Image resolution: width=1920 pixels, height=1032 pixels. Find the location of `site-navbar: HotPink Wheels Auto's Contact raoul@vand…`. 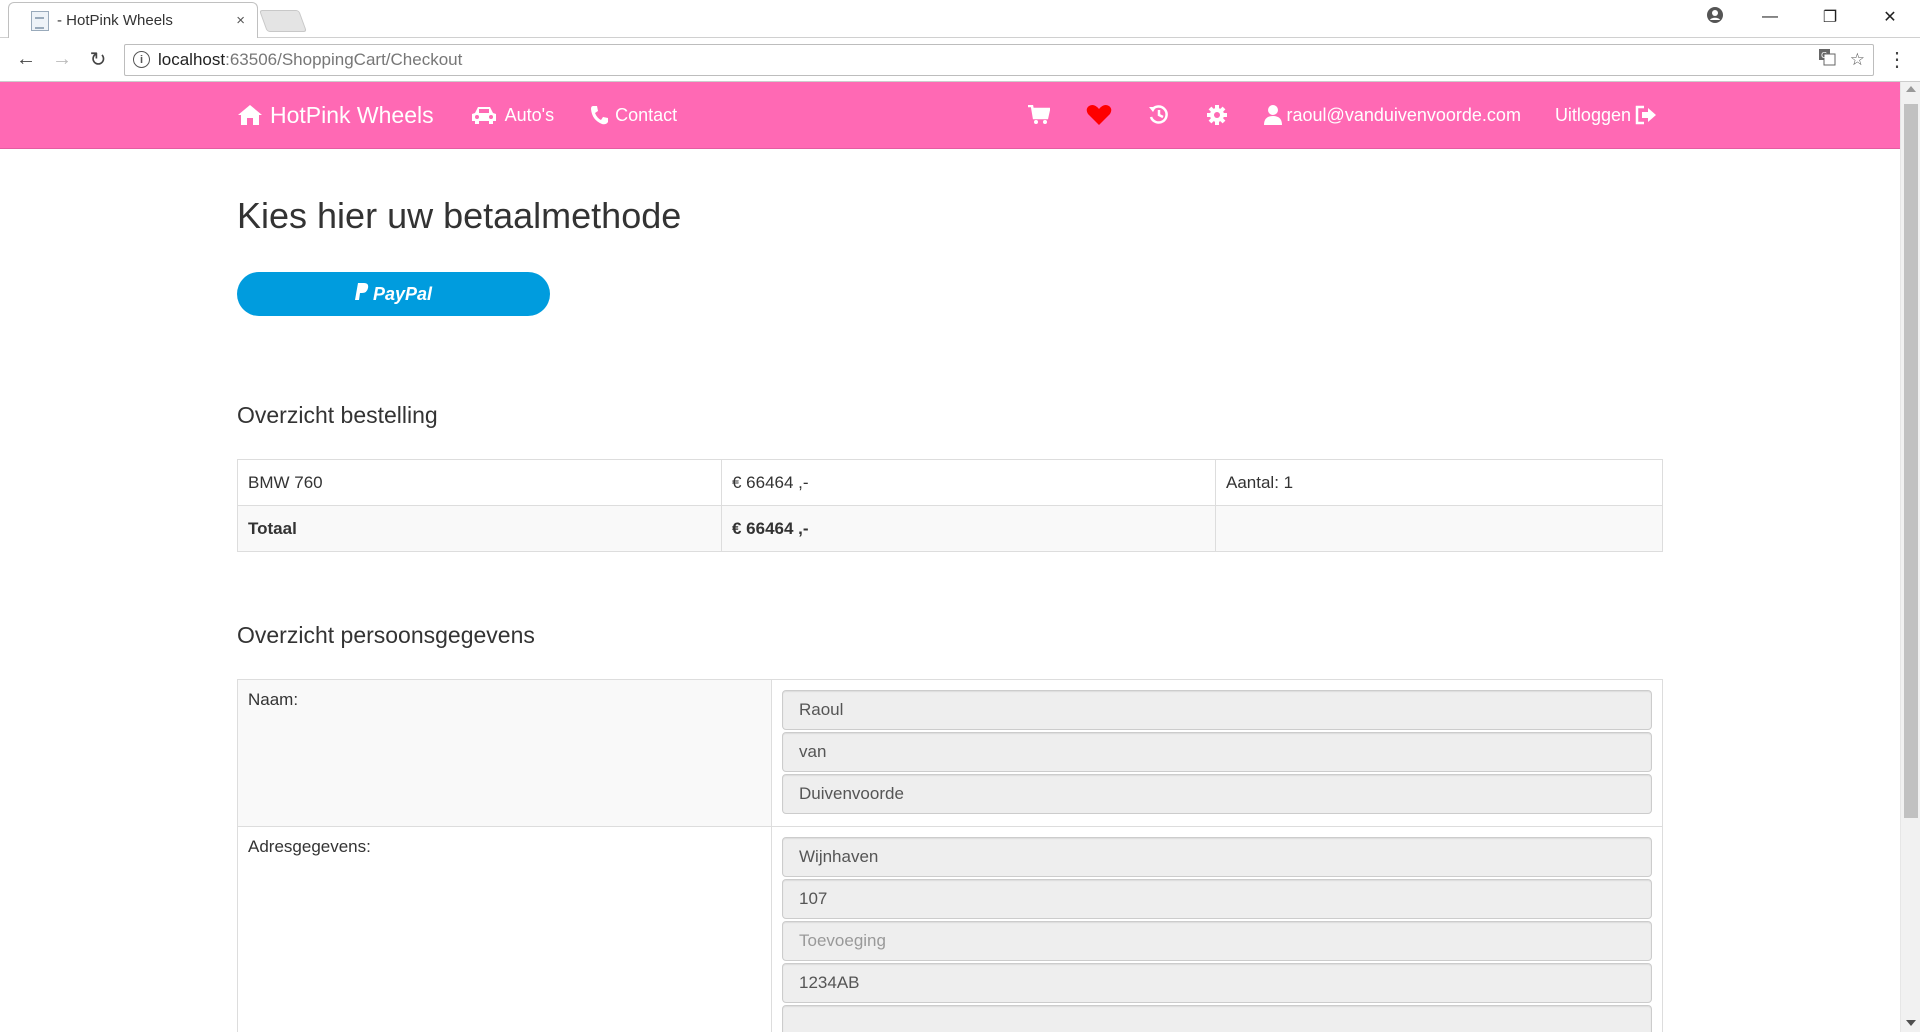

site-navbar: HotPink Wheels Auto's Contact raoul@vand… is located at coordinates (950, 115).